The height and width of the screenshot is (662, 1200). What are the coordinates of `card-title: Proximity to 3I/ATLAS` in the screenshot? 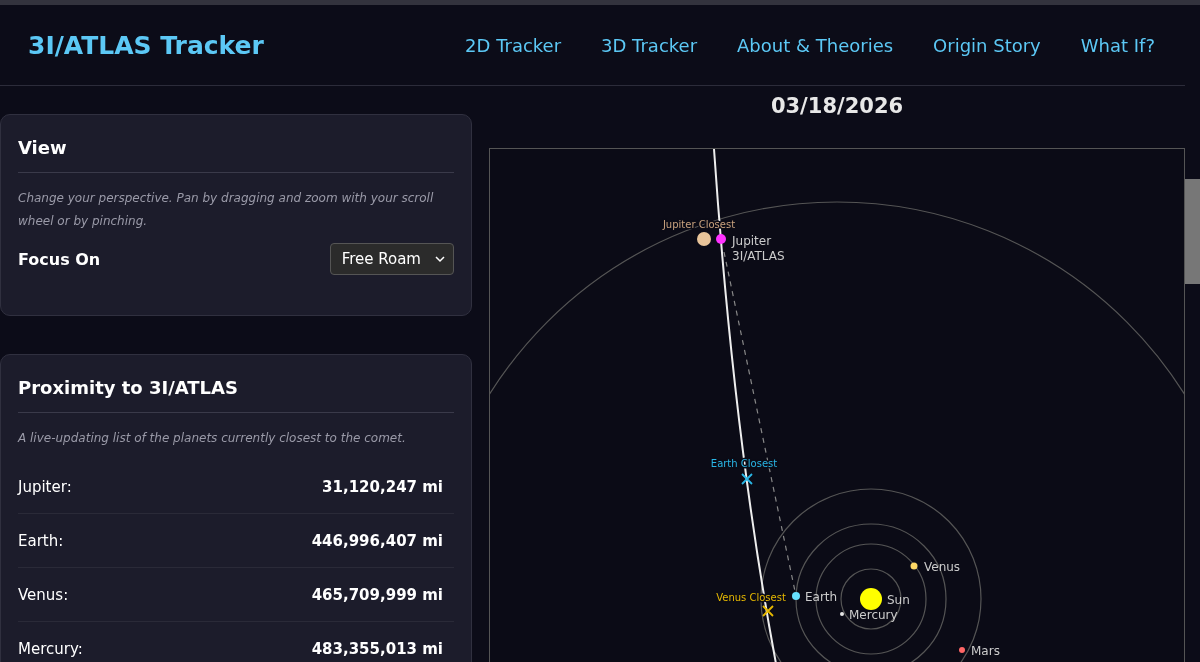 It's located at (236, 395).